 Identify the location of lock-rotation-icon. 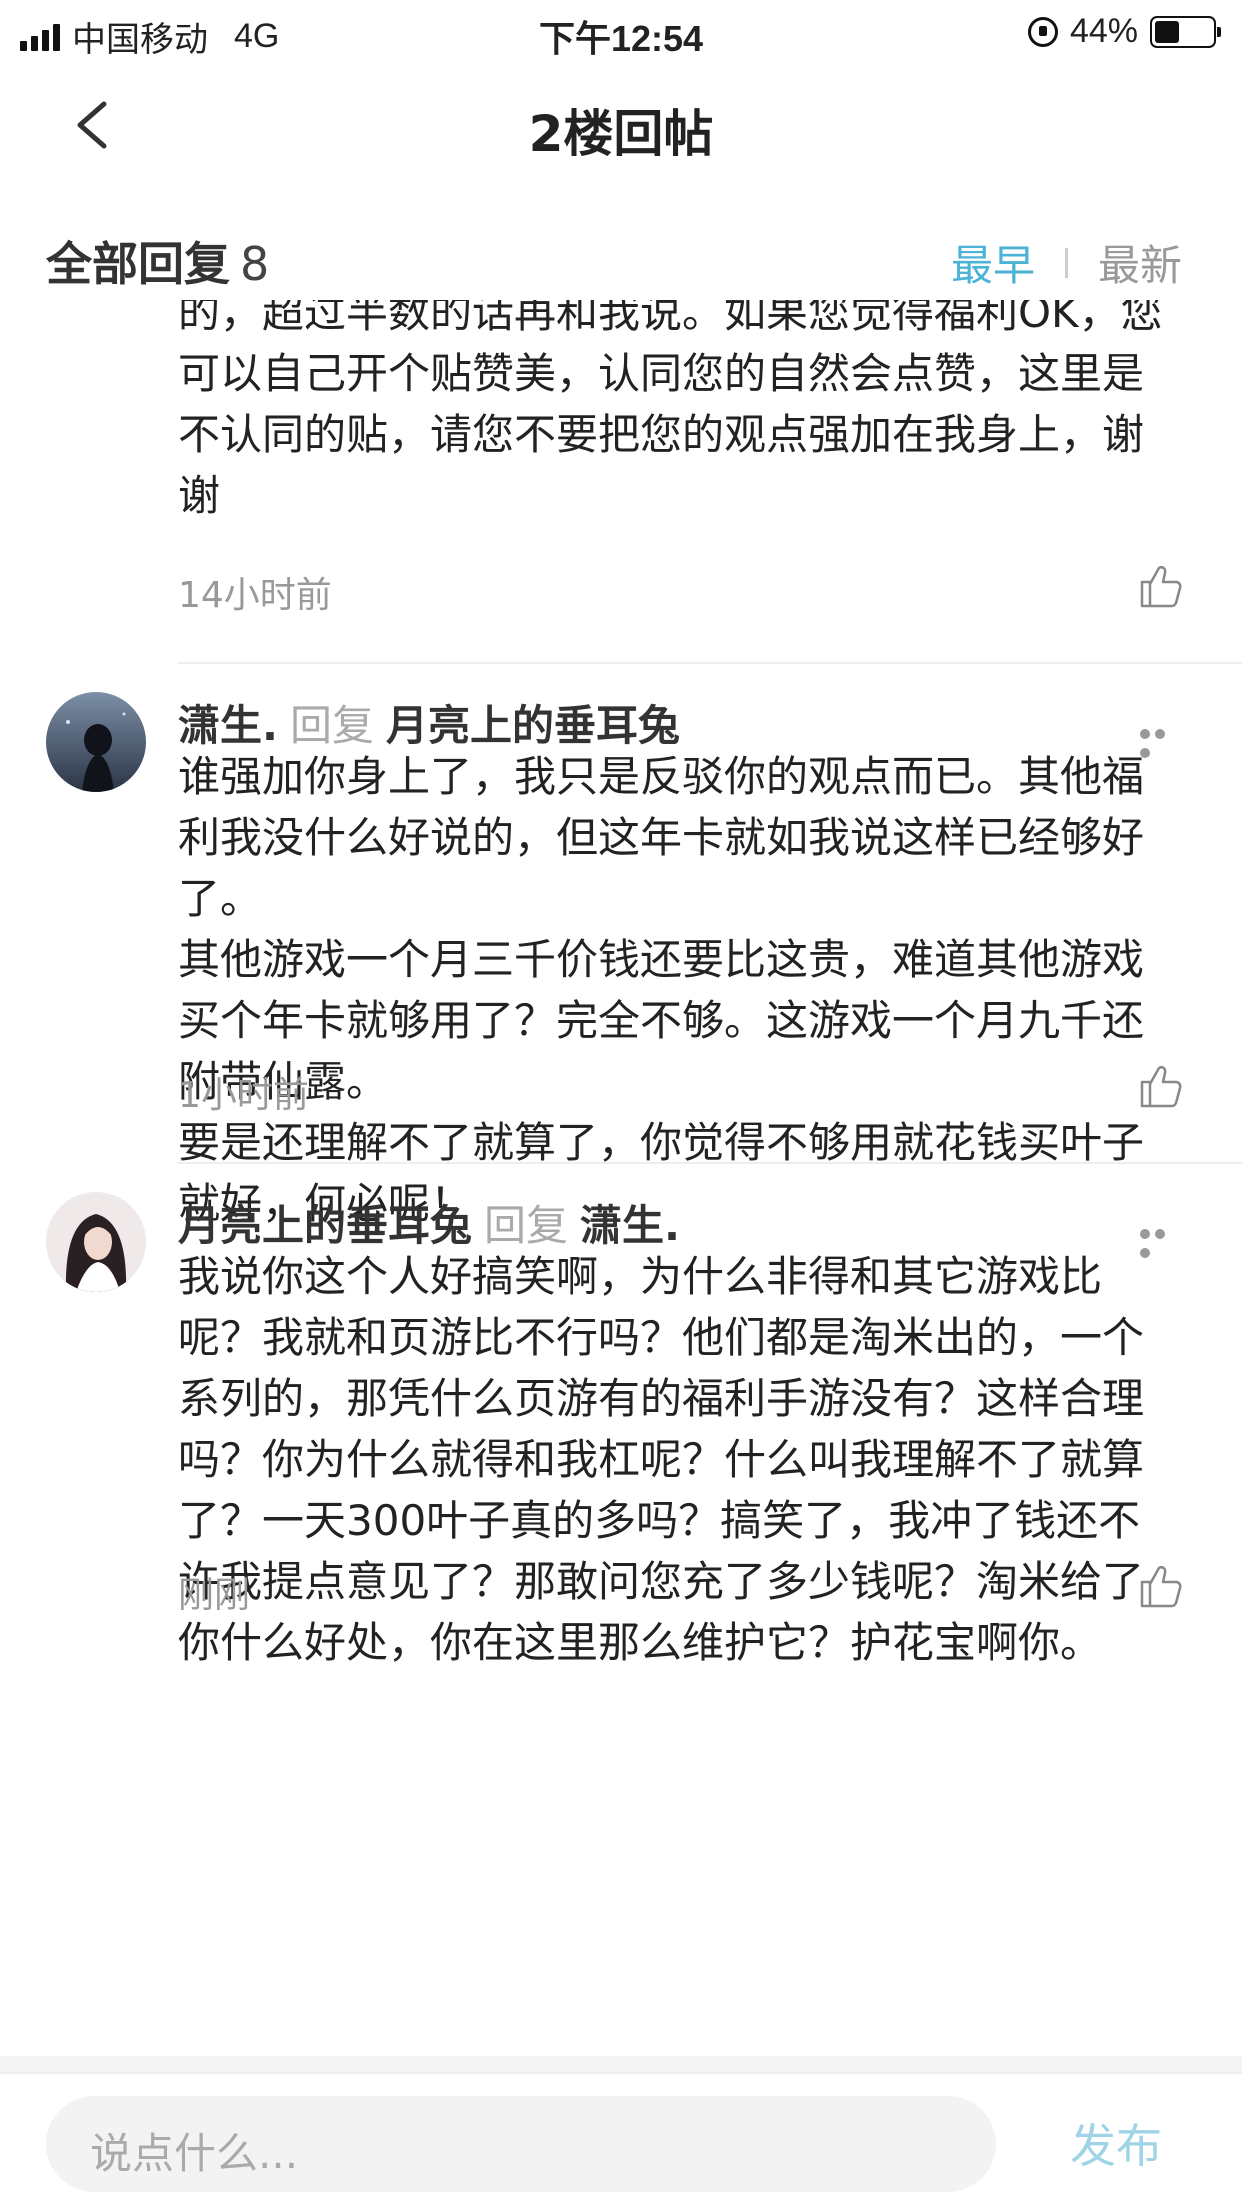
(1042, 31).